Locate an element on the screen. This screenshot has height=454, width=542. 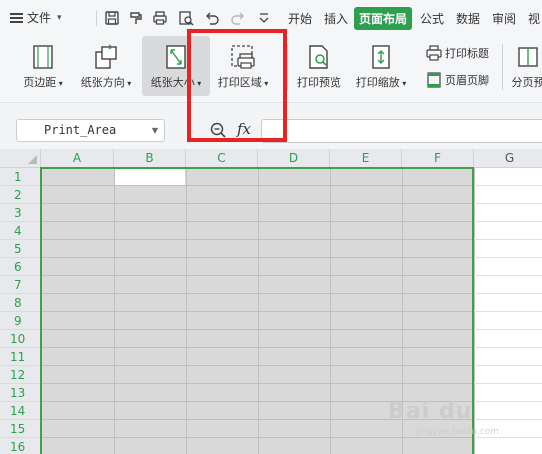
tab-page-layout: 页面布局 is located at coordinates (383, 18).